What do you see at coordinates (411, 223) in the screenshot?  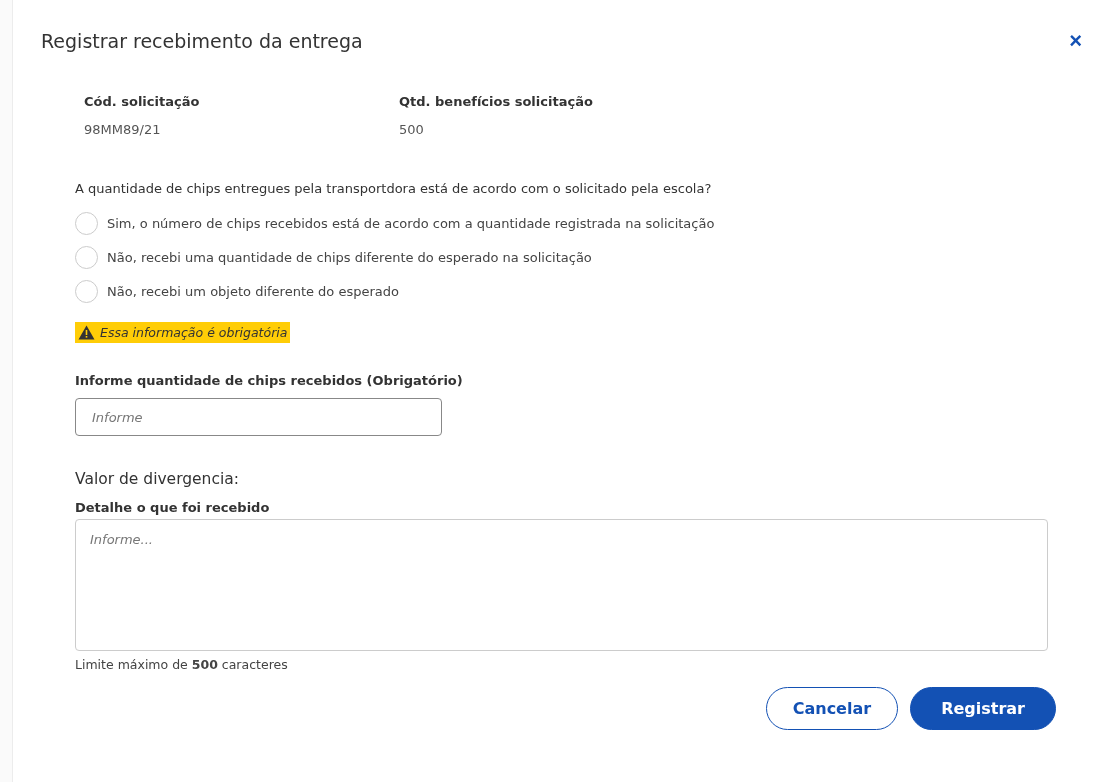 I see `radio-label: Sim, o número de chips recebidos está de acordo com a quantidade registrada na solicitação` at bounding box center [411, 223].